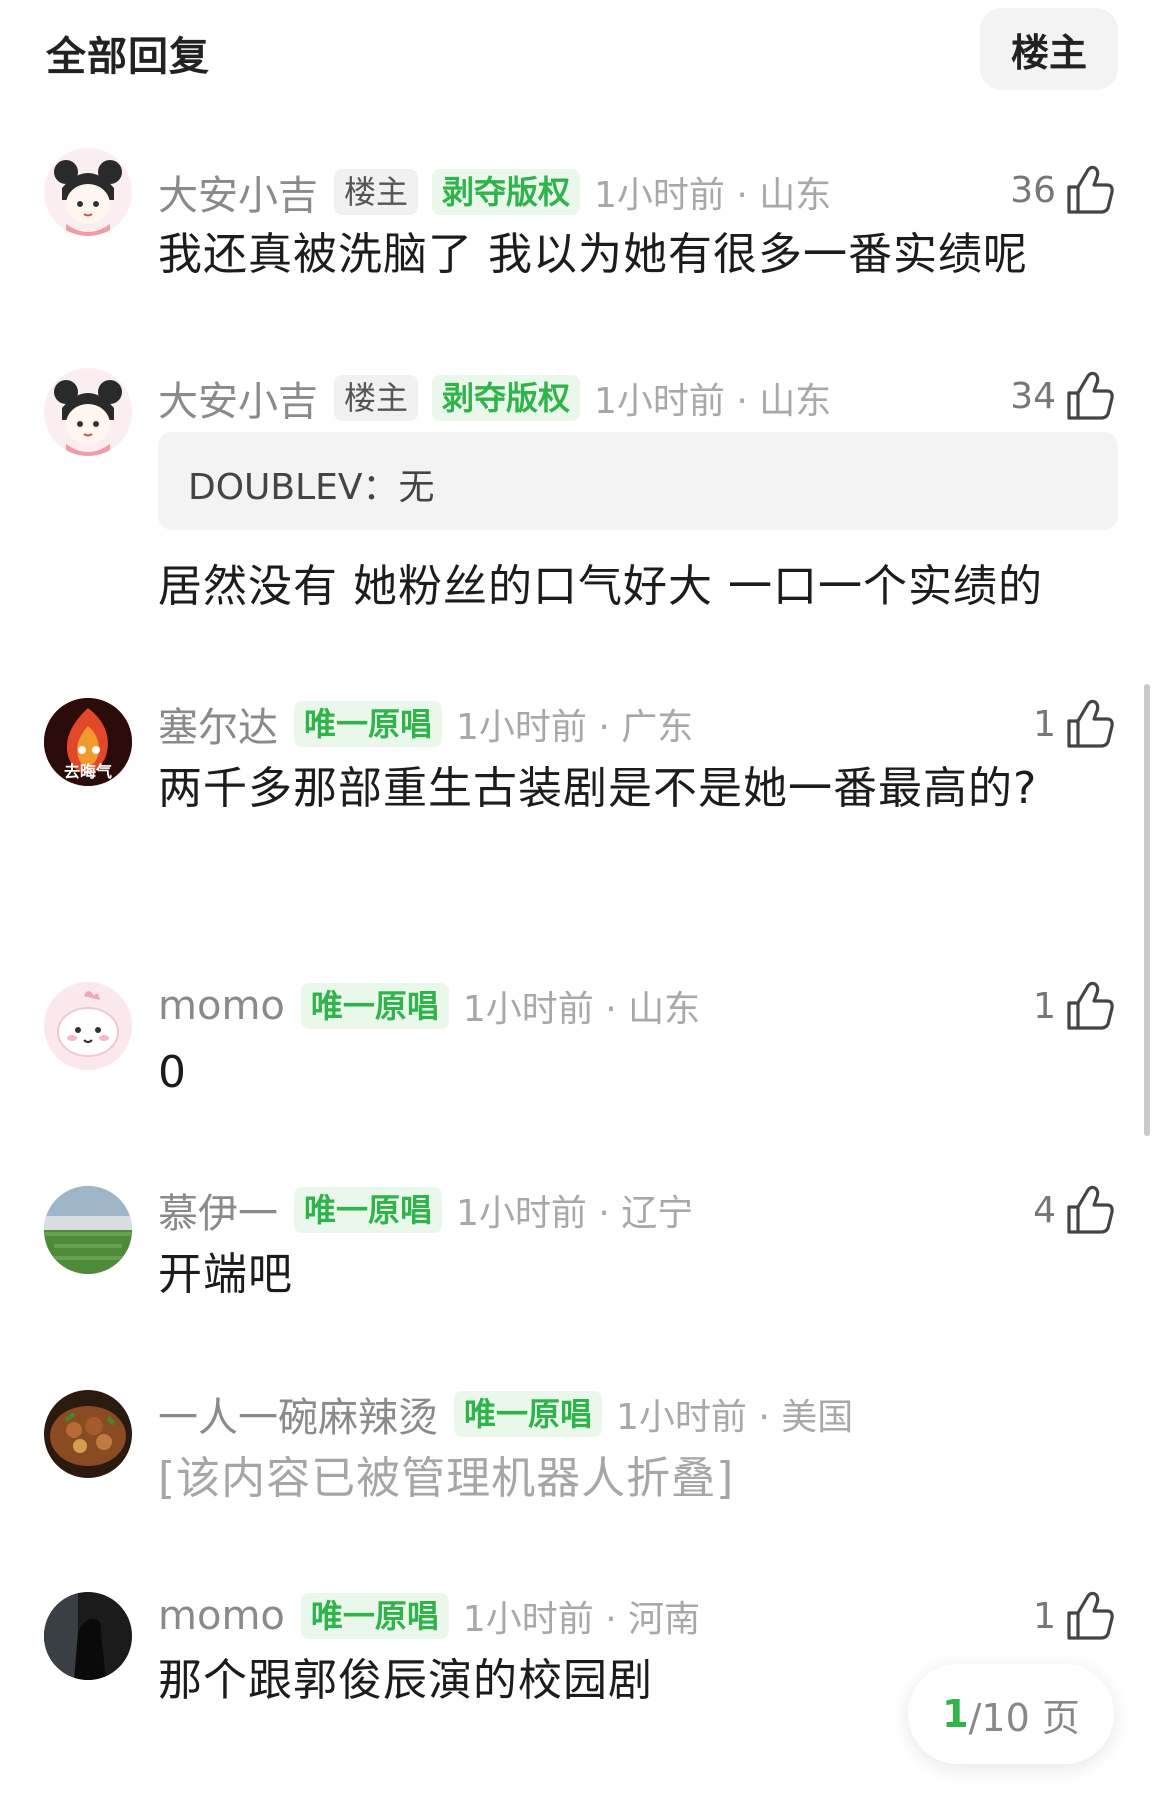 The width and height of the screenshot is (1170, 1809). I want to click on username: 一人一碗麻辣烫, so click(298, 1414).